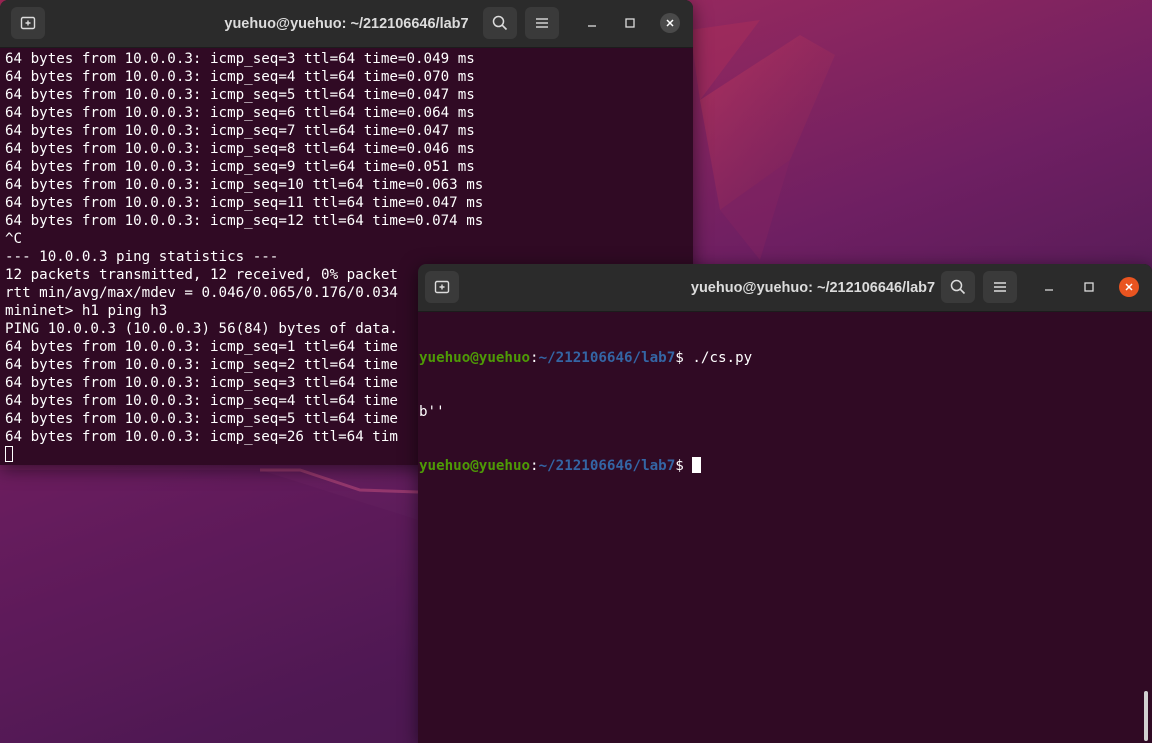 Image resolution: width=1152 pixels, height=743 pixels. What do you see at coordinates (1146, 716) in the screenshot?
I see `scrollbar` at bounding box center [1146, 716].